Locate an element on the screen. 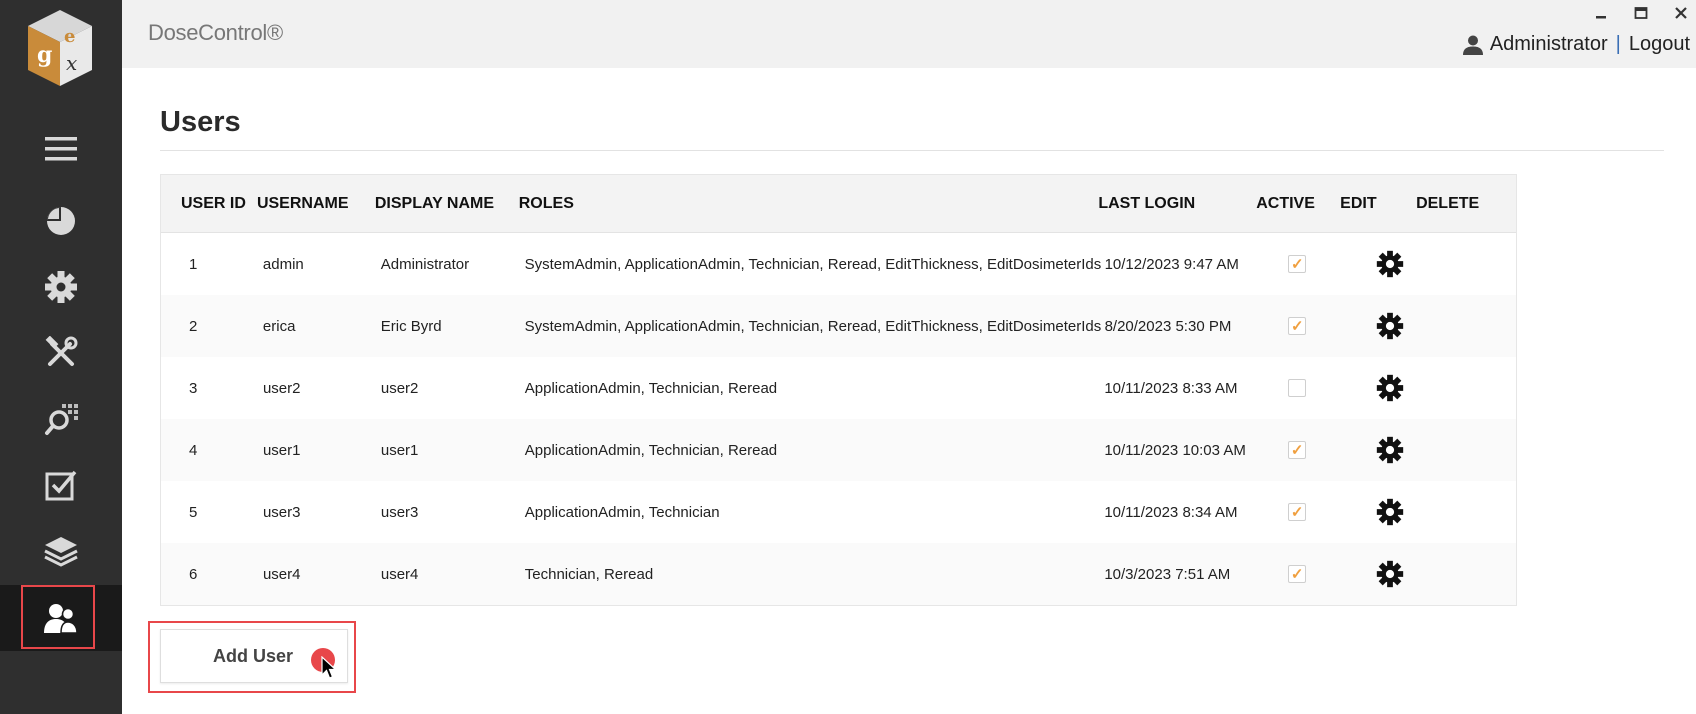 This screenshot has width=1696, height=714. app-title: DoseControl® is located at coordinates (215, 32).